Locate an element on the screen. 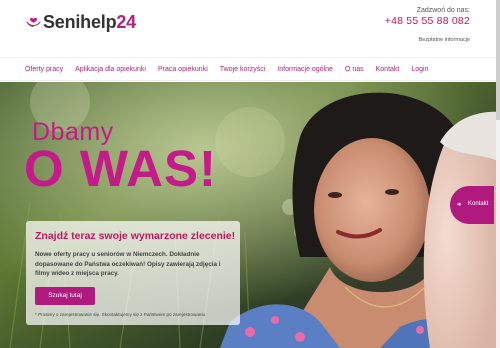 The width and height of the screenshot is (500, 348). card-title: Znajdź teraz swoje wymarzone zlecenie! is located at coordinates (135, 236).